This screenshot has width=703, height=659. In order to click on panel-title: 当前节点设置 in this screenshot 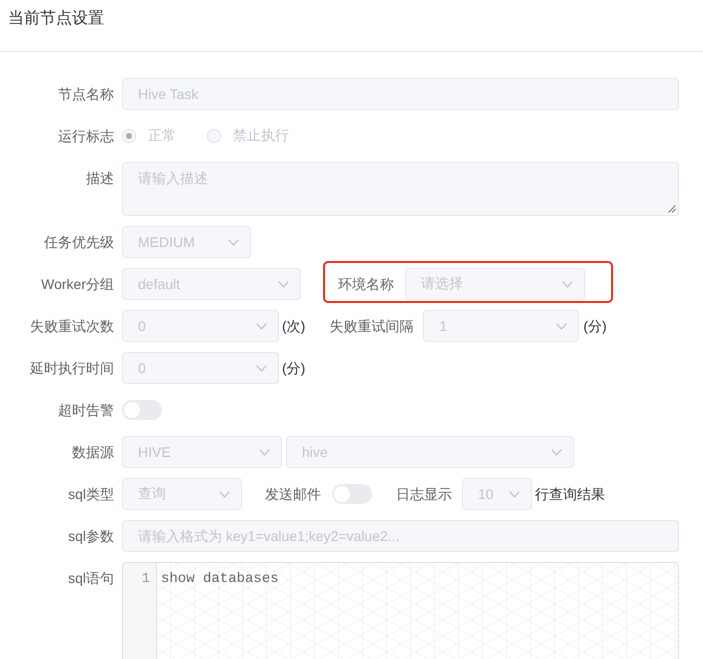, I will do `click(56, 18)`.